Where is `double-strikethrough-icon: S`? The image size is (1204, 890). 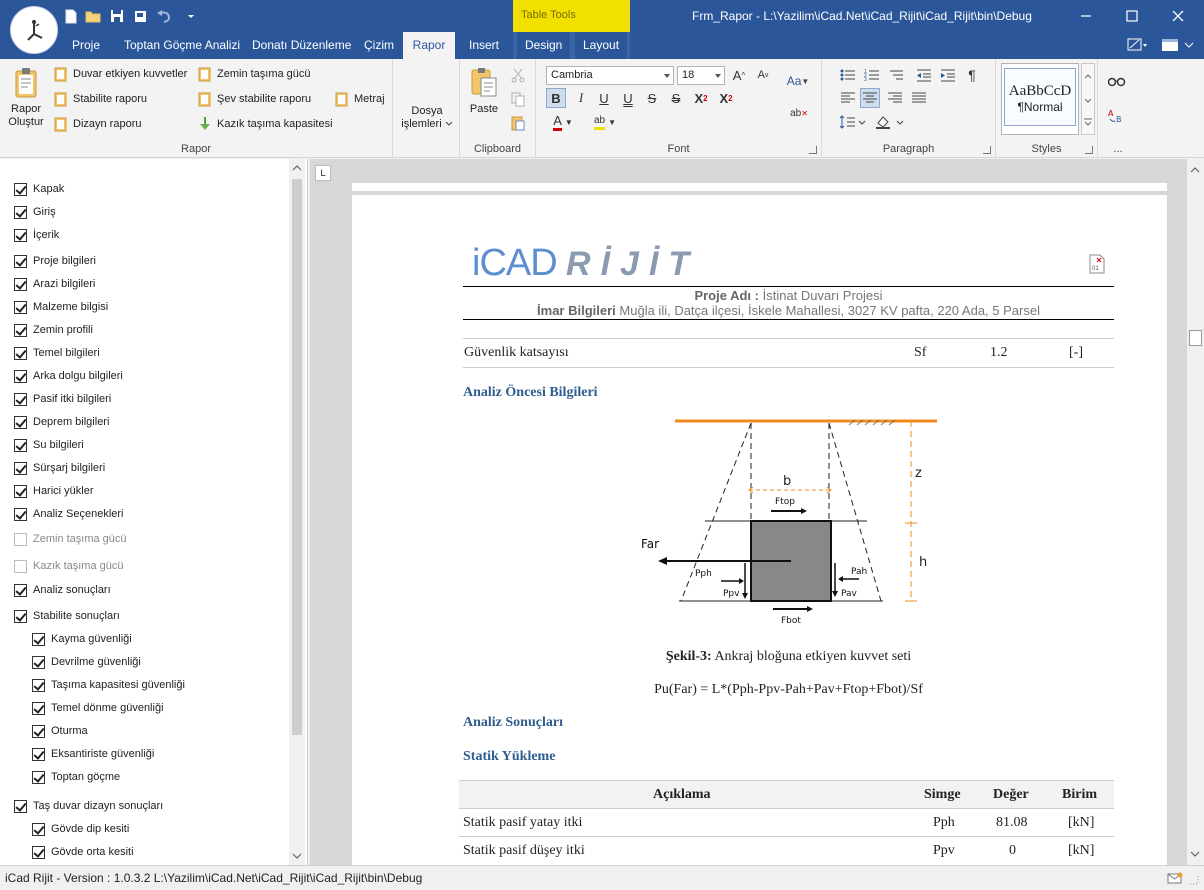 double-strikethrough-icon: S is located at coordinates (676, 98).